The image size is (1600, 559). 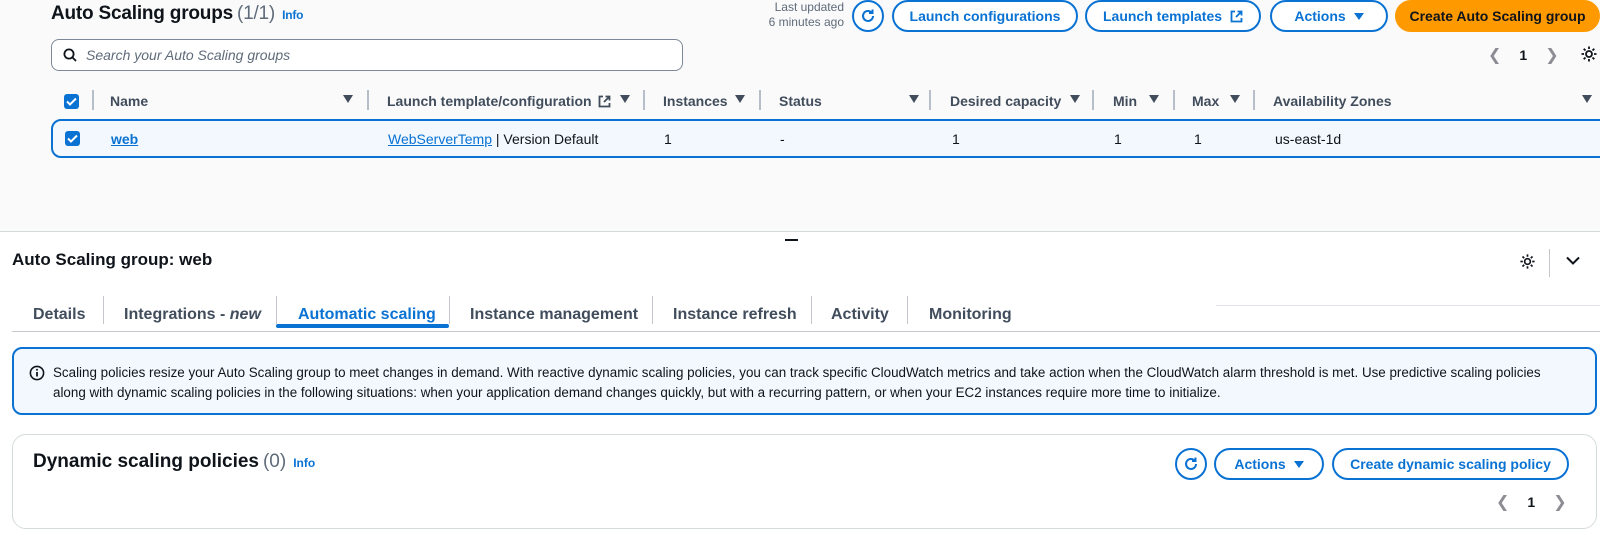 What do you see at coordinates (1162, 16) in the screenshot?
I see `launch-templates-label: Launch templates` at bounding box center [1162, 16].